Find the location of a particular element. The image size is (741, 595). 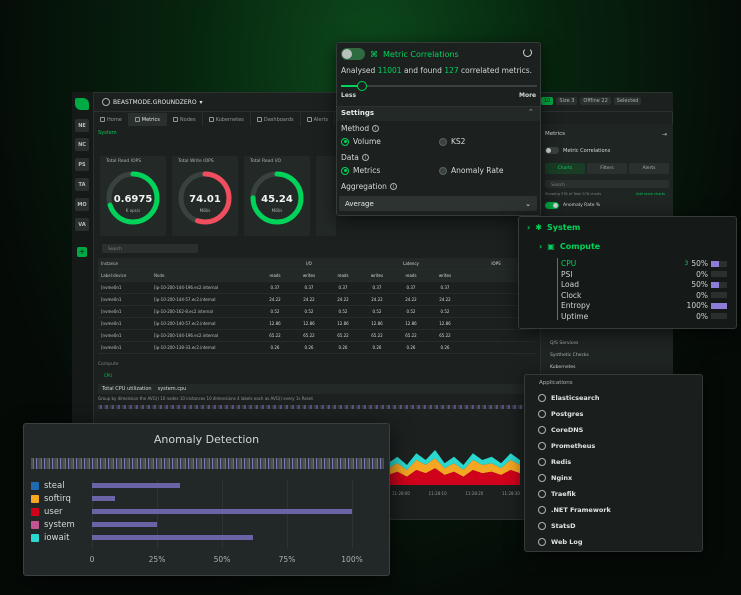

app-item: StatsD is located at coordinates (557, 526).